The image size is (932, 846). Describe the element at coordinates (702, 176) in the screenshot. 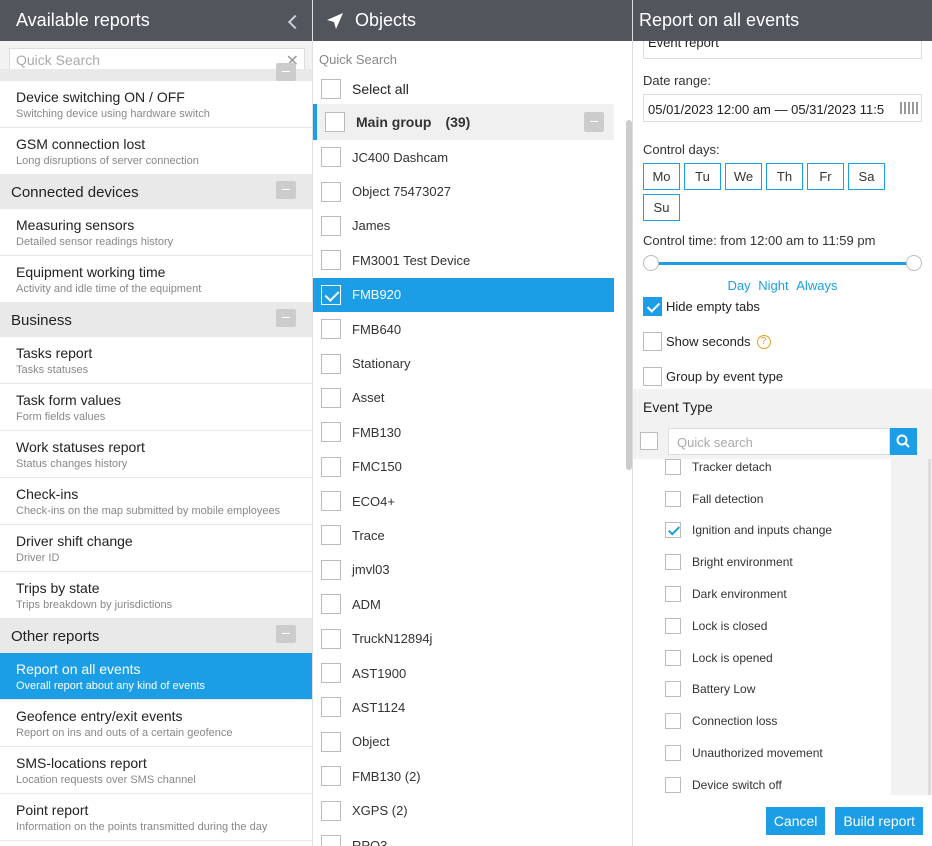

I see `day-toggle-tu: Tu` at that location.